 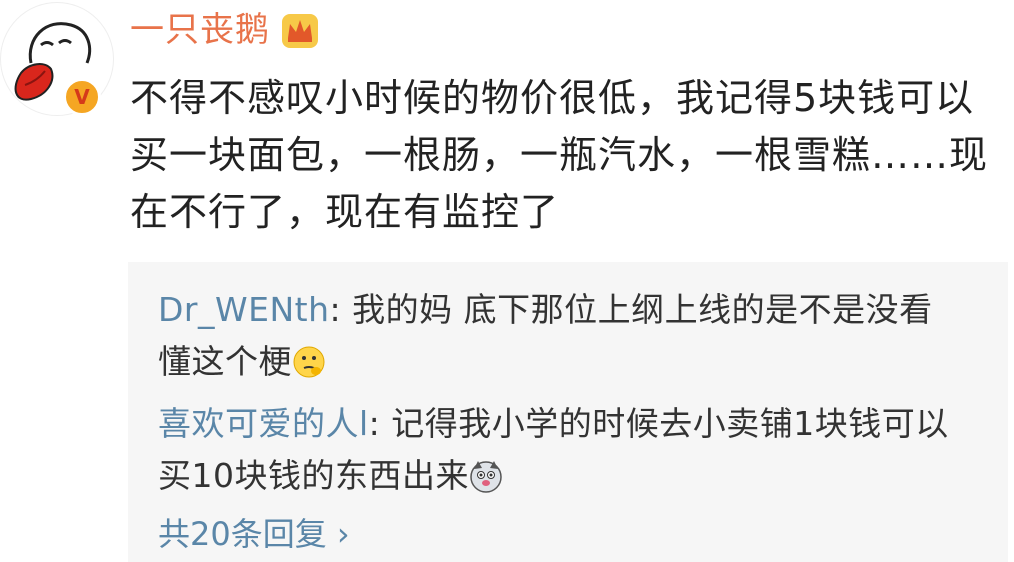 What do you see at coordinates (254, 534) in the screenshot?
I see `more-replies-link: 共20条回复 ›` at bounding box center [254, 534].